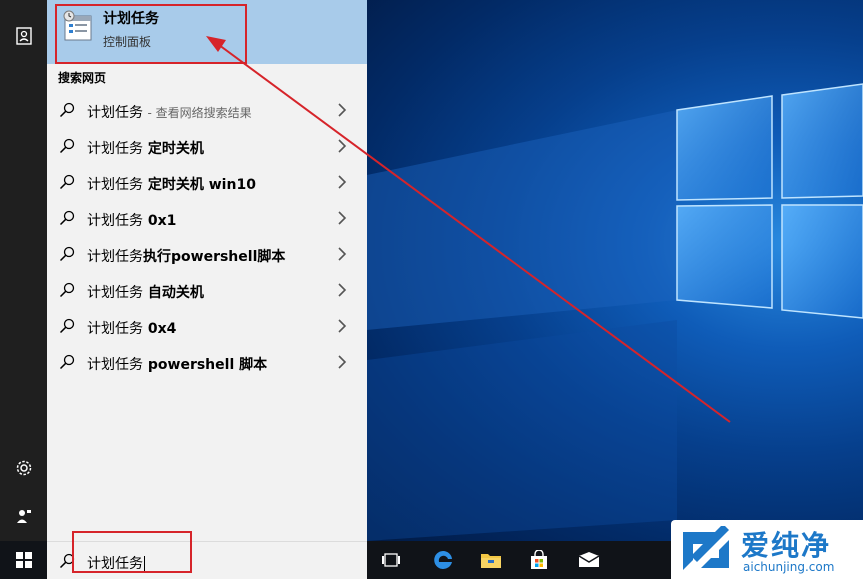  Describe the element at coordinates (443, 560) in the screenshot. I see `edge-browser-icon` at that location.